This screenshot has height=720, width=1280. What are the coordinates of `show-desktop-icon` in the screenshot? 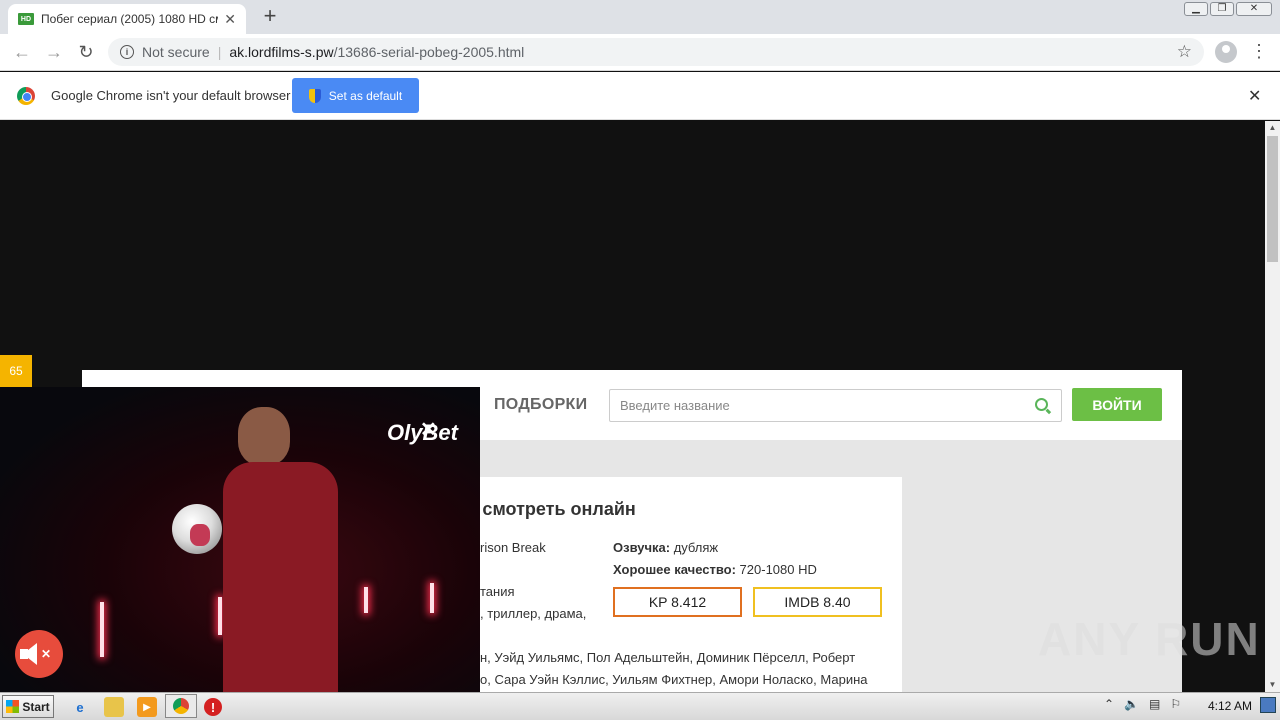 It's located at (1268, 705).